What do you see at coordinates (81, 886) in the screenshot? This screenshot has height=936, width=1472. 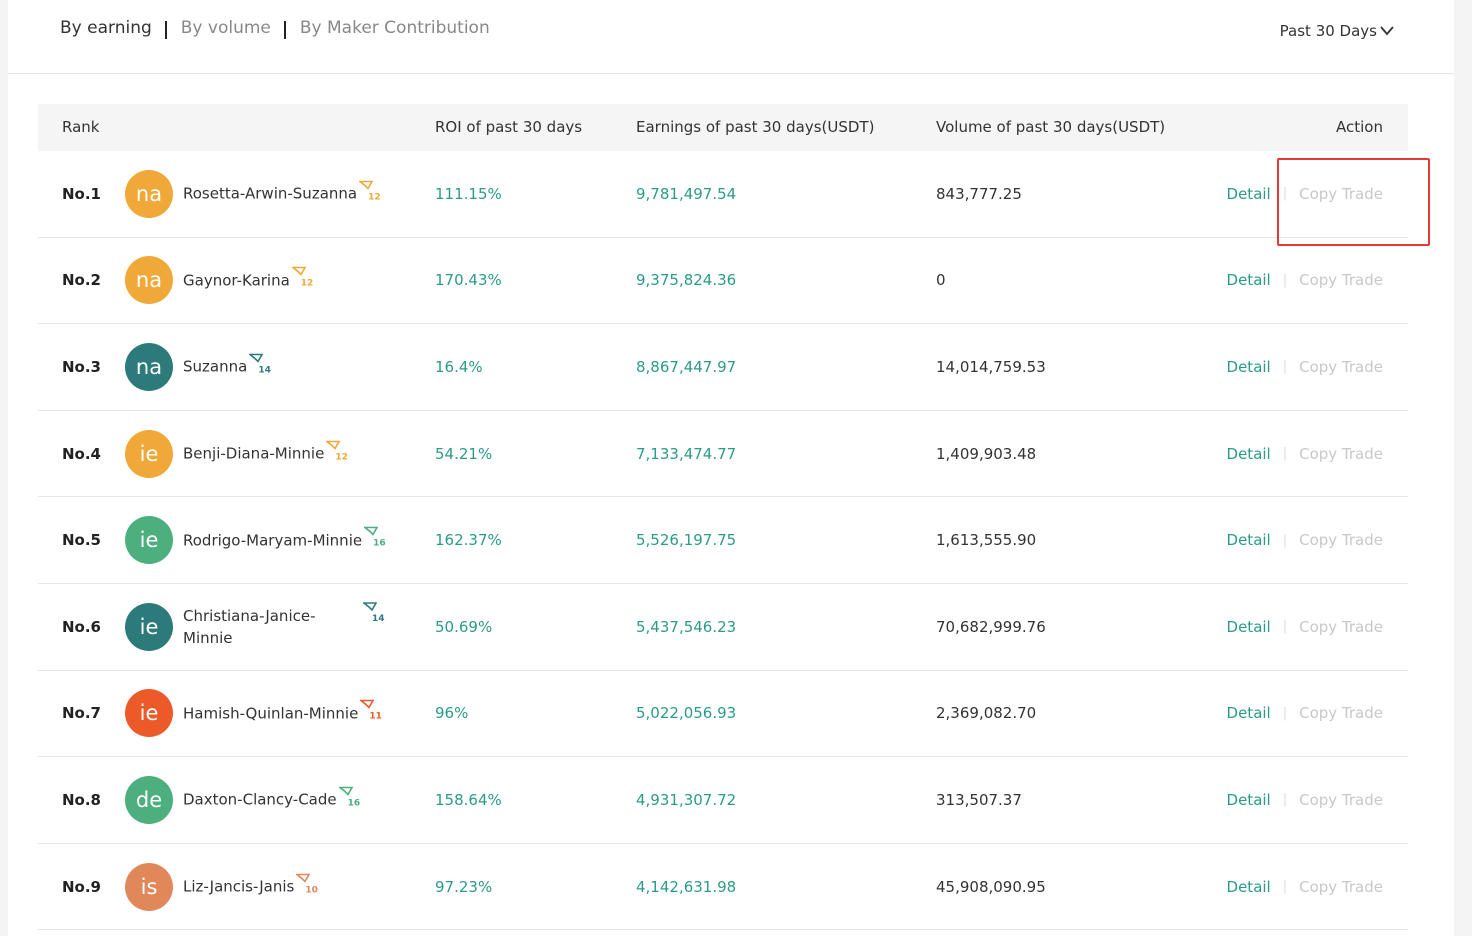 I see `rank-label: No.9` at bounding box center [81, 886].